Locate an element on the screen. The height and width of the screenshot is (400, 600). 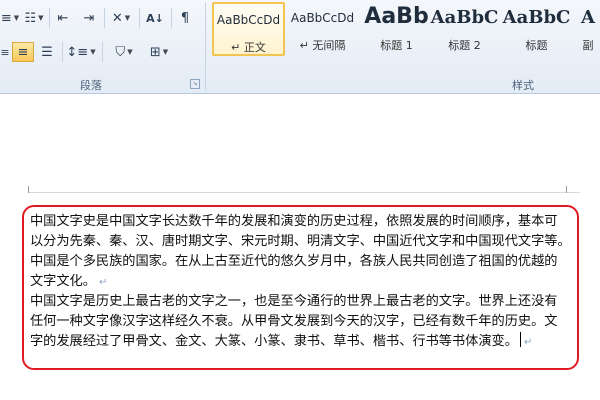
sort-icon: A↓ is located at coordinates (155, 18).